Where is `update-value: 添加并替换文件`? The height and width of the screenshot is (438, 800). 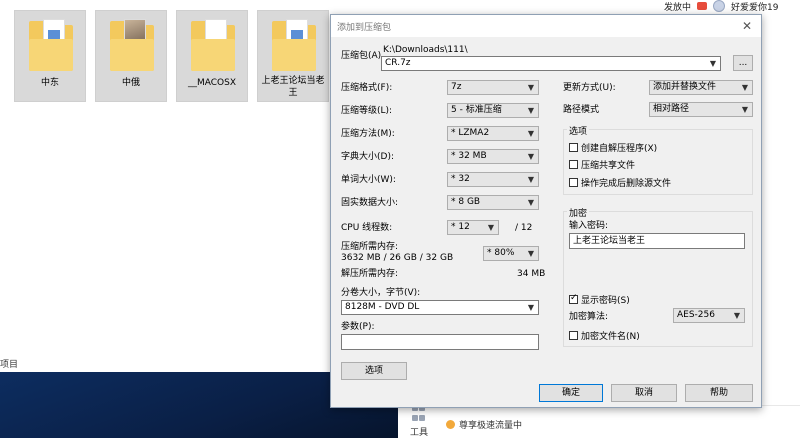 update-value: 添加并替换文件 is located at coordinates (685, 87).